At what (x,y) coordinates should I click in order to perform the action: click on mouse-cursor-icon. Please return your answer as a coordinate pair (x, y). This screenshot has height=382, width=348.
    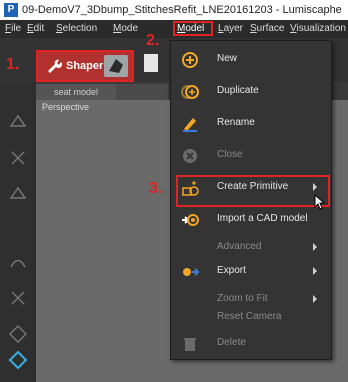
    Looking at the image, I should click on (320, 202).